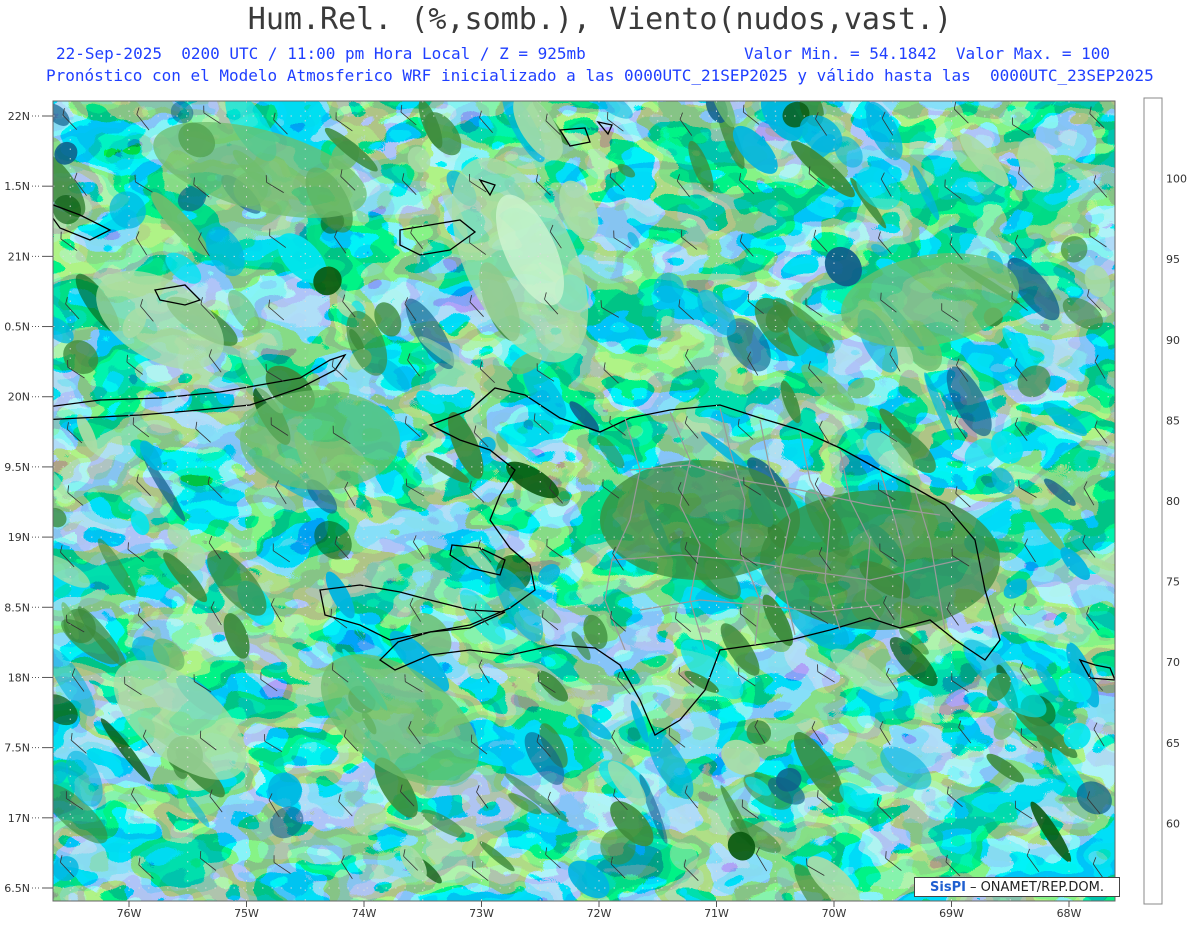 This screenshot has height=927, width=1200. I want to click on lat-label: 19N, so click(19, 537).